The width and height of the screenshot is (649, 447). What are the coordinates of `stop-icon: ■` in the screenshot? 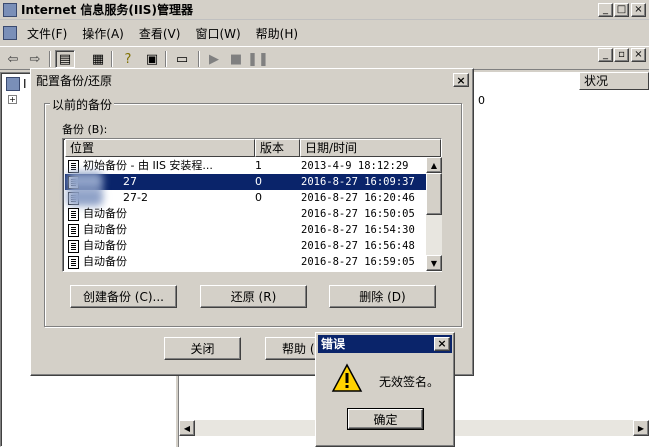 It's located at (236, 59).